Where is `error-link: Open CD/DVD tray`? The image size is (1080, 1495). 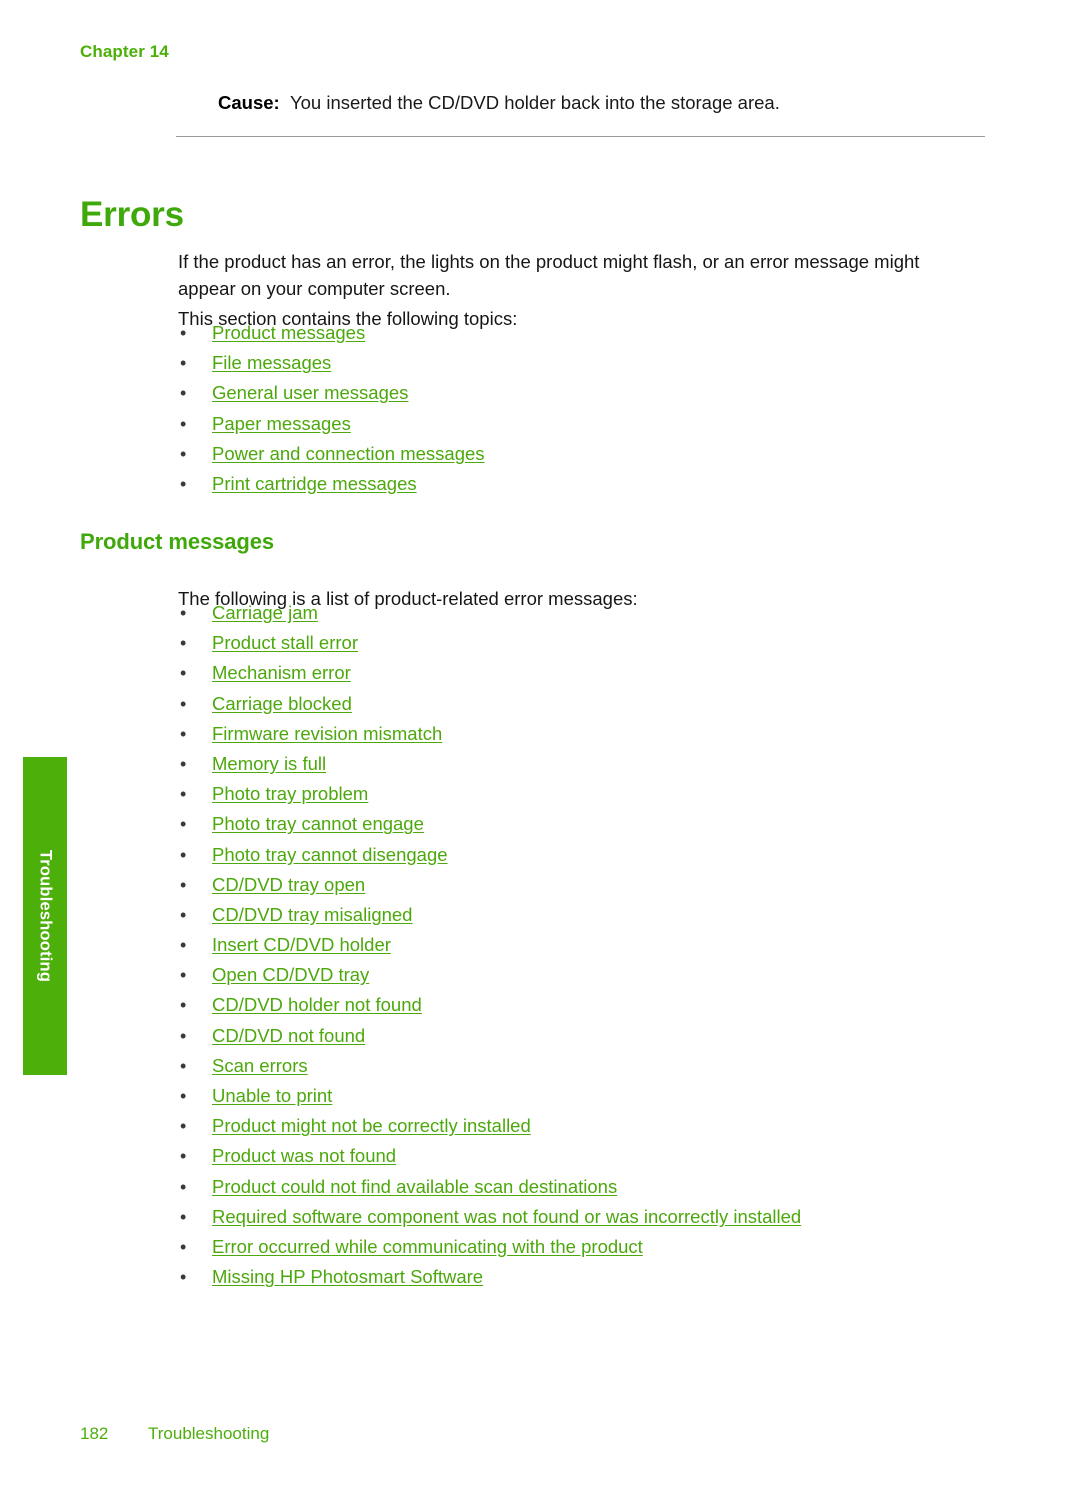
error-link: Open CD/DVD tray is located at coordinates (290, 974).